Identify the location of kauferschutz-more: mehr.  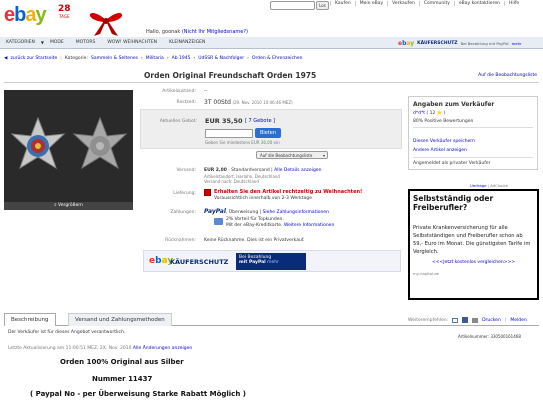
(517, 43).